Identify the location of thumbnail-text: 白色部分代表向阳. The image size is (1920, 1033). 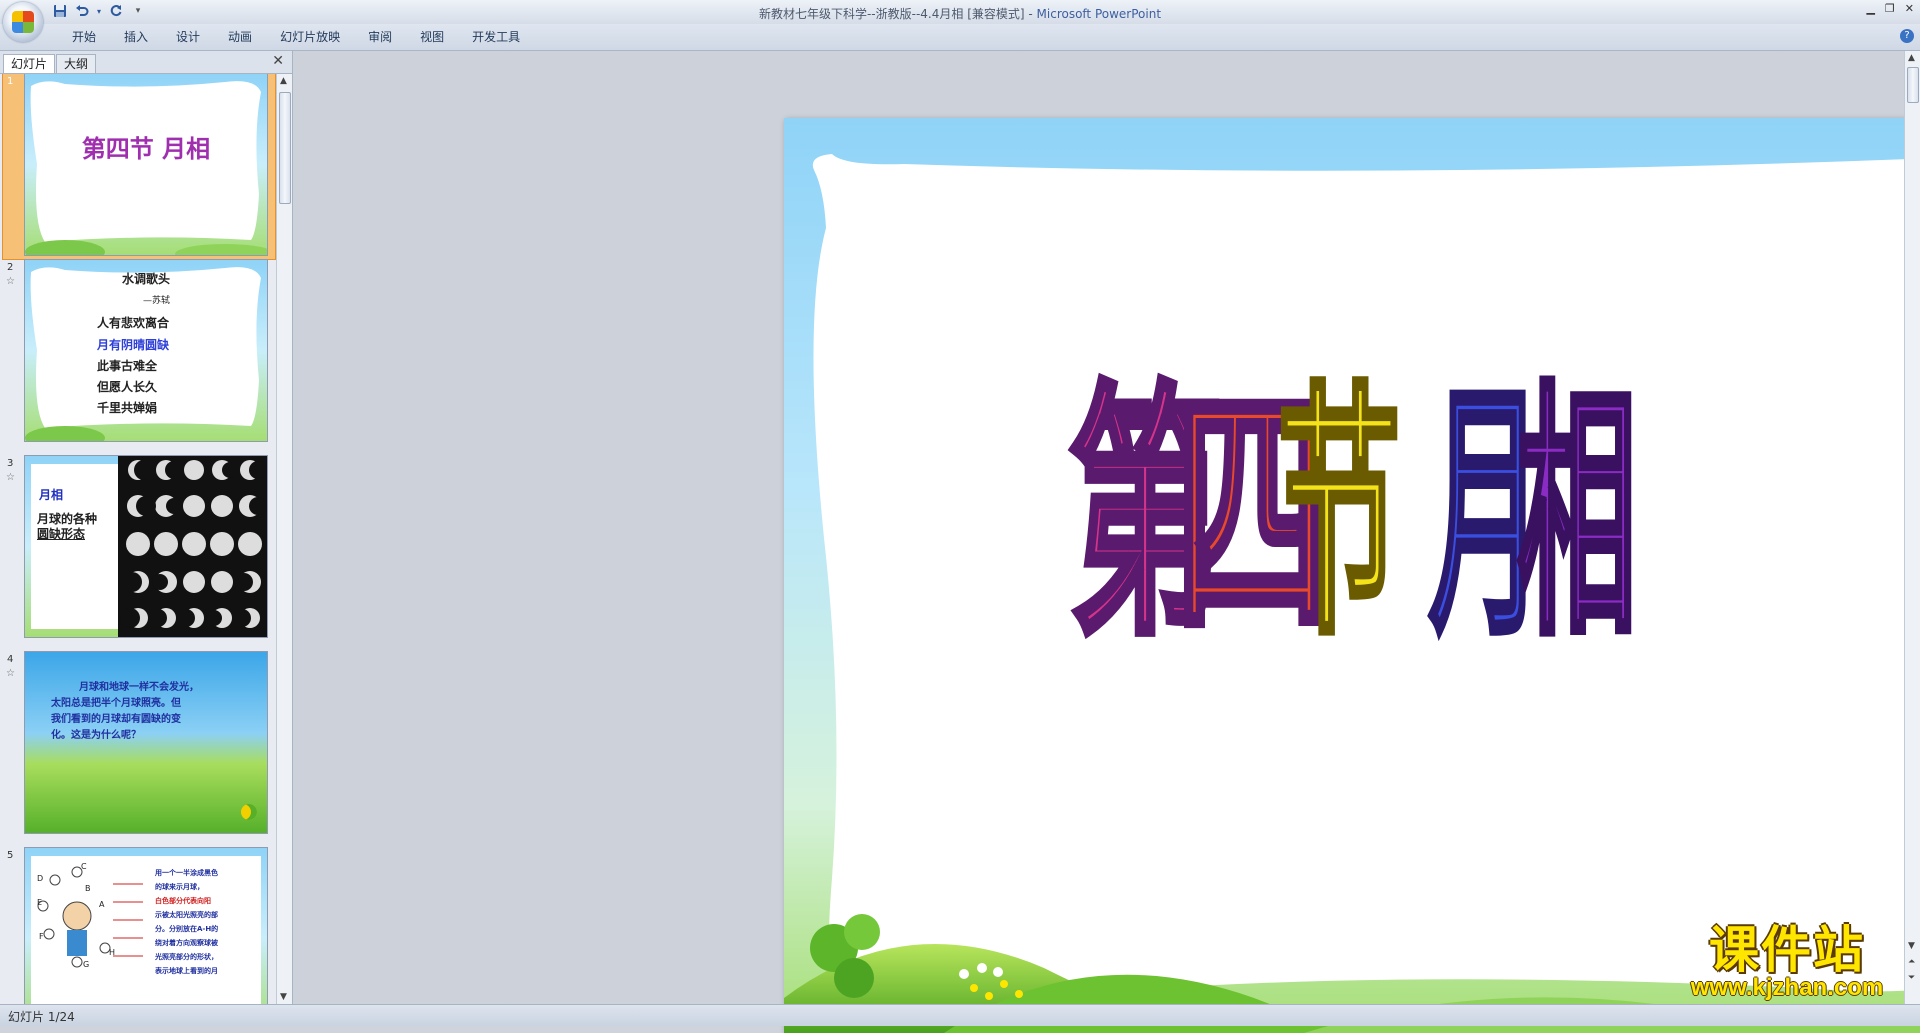
(183, 901).